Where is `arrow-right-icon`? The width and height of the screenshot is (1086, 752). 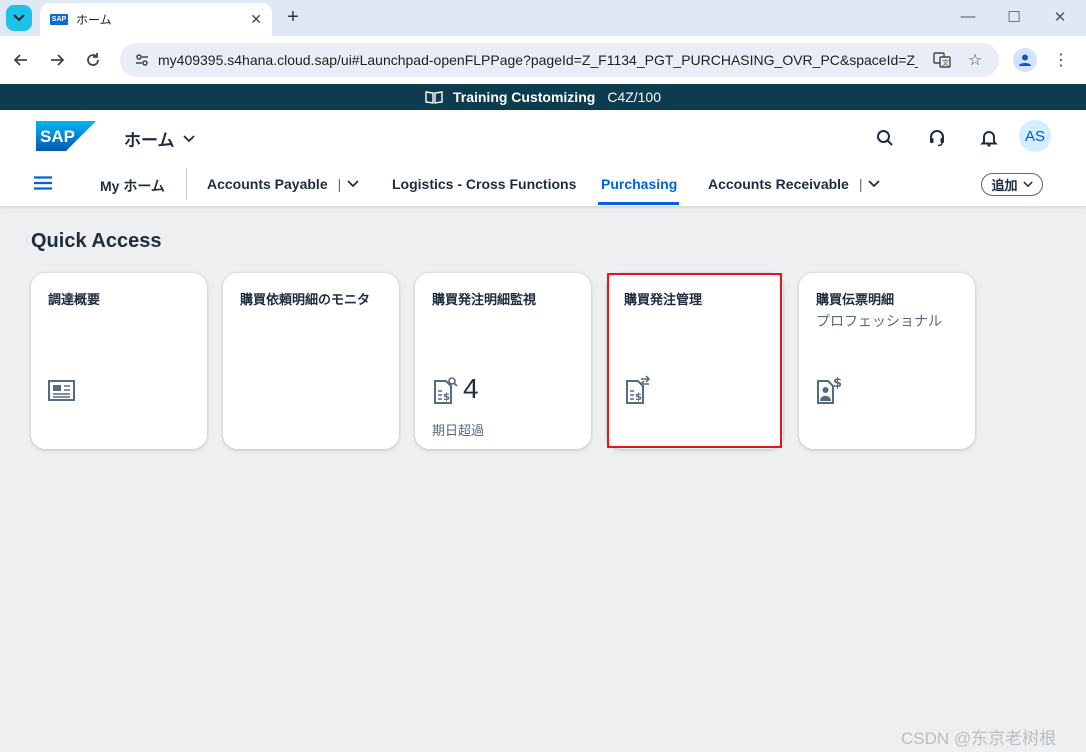
arrow-right-icon is located at coordinates (58, 60).